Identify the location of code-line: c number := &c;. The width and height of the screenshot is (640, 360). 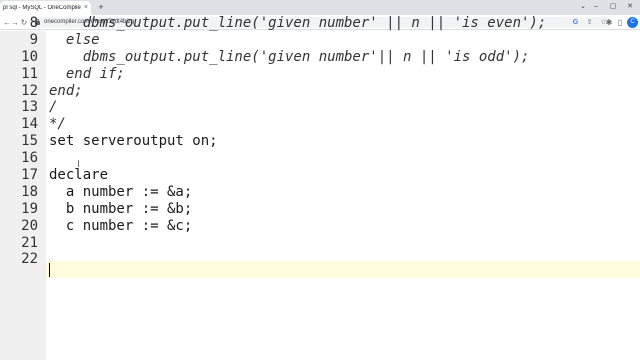
(297, 226).